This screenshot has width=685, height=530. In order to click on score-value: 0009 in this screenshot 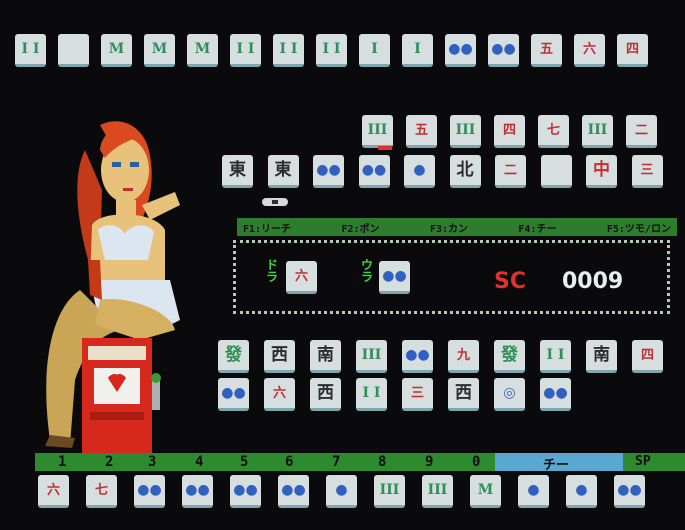, I will do `click(593, 281)`.